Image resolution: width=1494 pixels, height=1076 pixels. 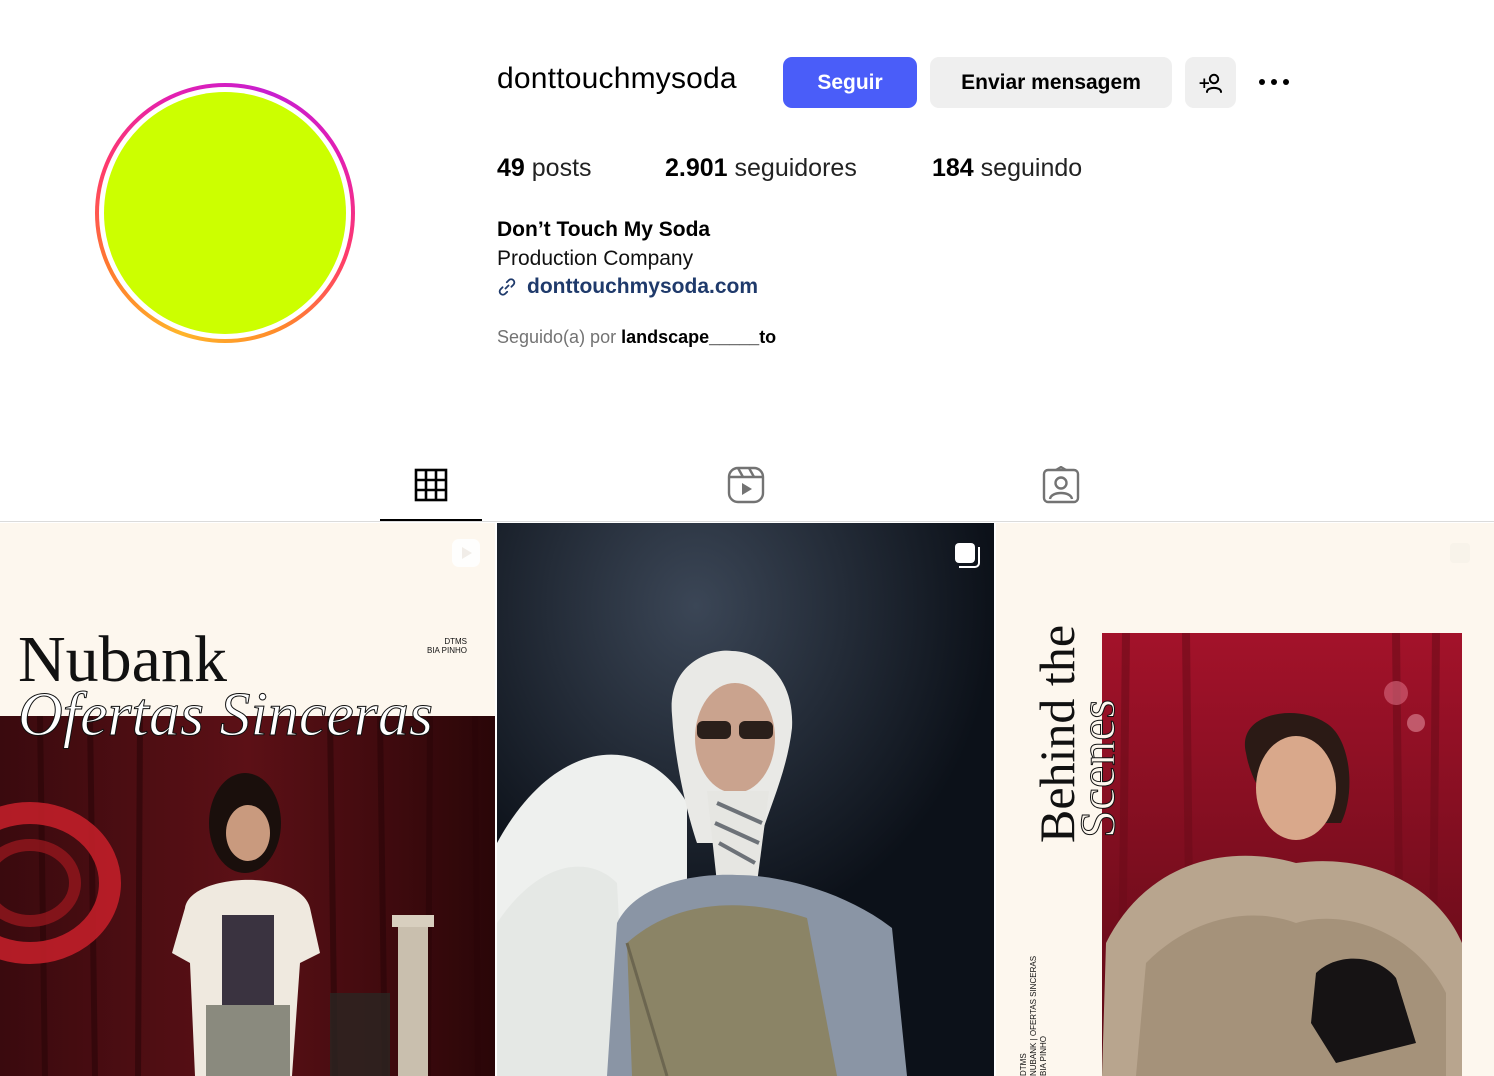 I want to click on following-stat: 184 seguindo, so click(x=1007, y=168).